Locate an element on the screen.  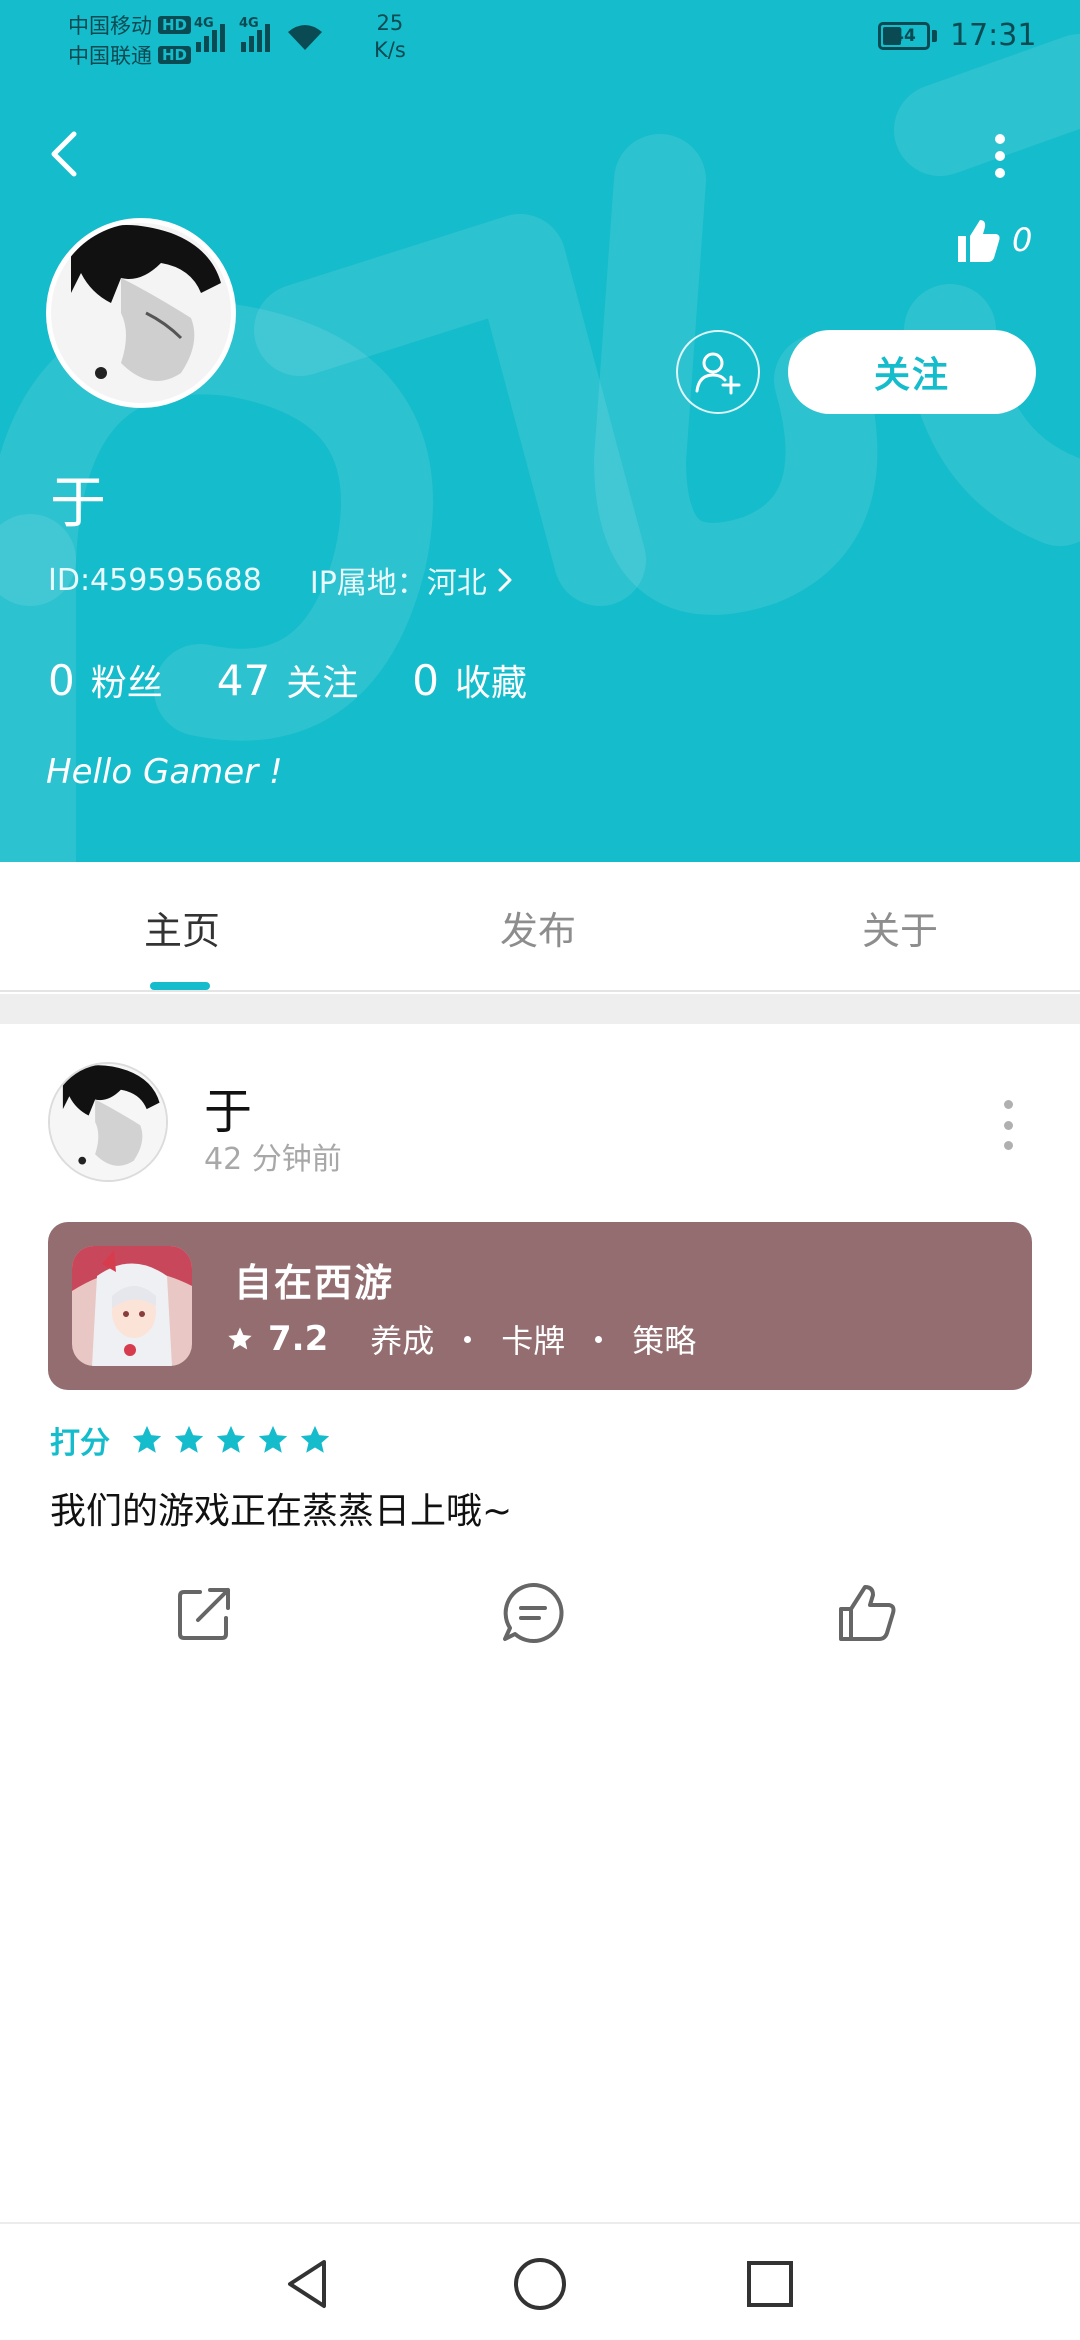
like-count: 0 is located at coordinates (1022, 240).